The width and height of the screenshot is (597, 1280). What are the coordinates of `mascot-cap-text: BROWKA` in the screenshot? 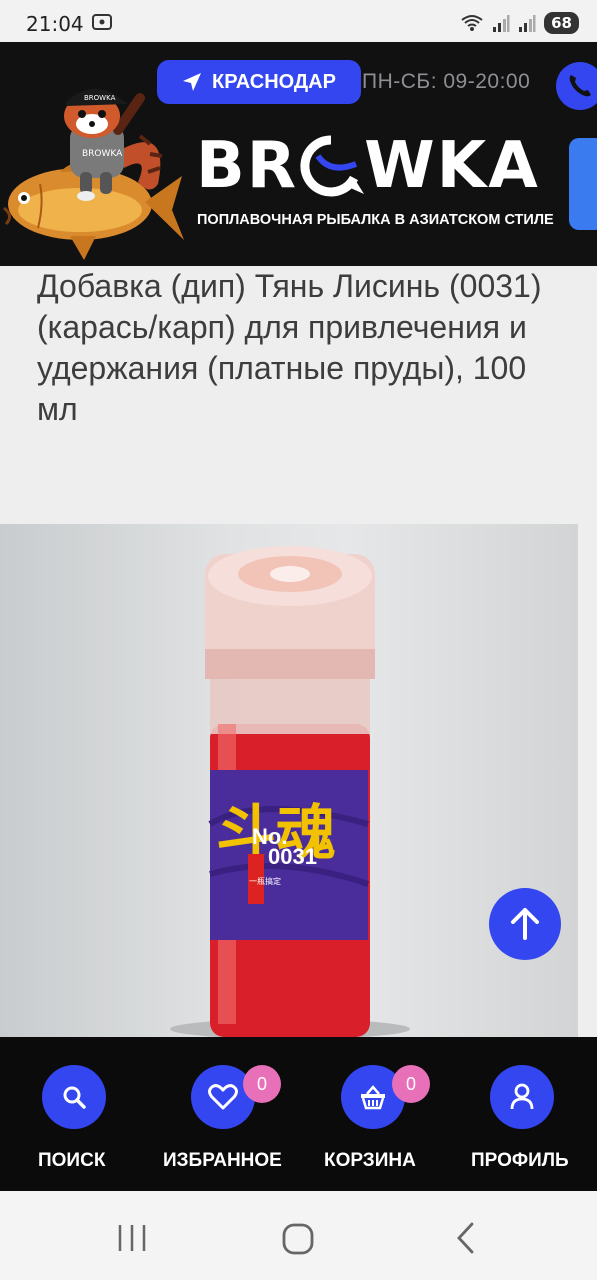 It's located at (100, 98).